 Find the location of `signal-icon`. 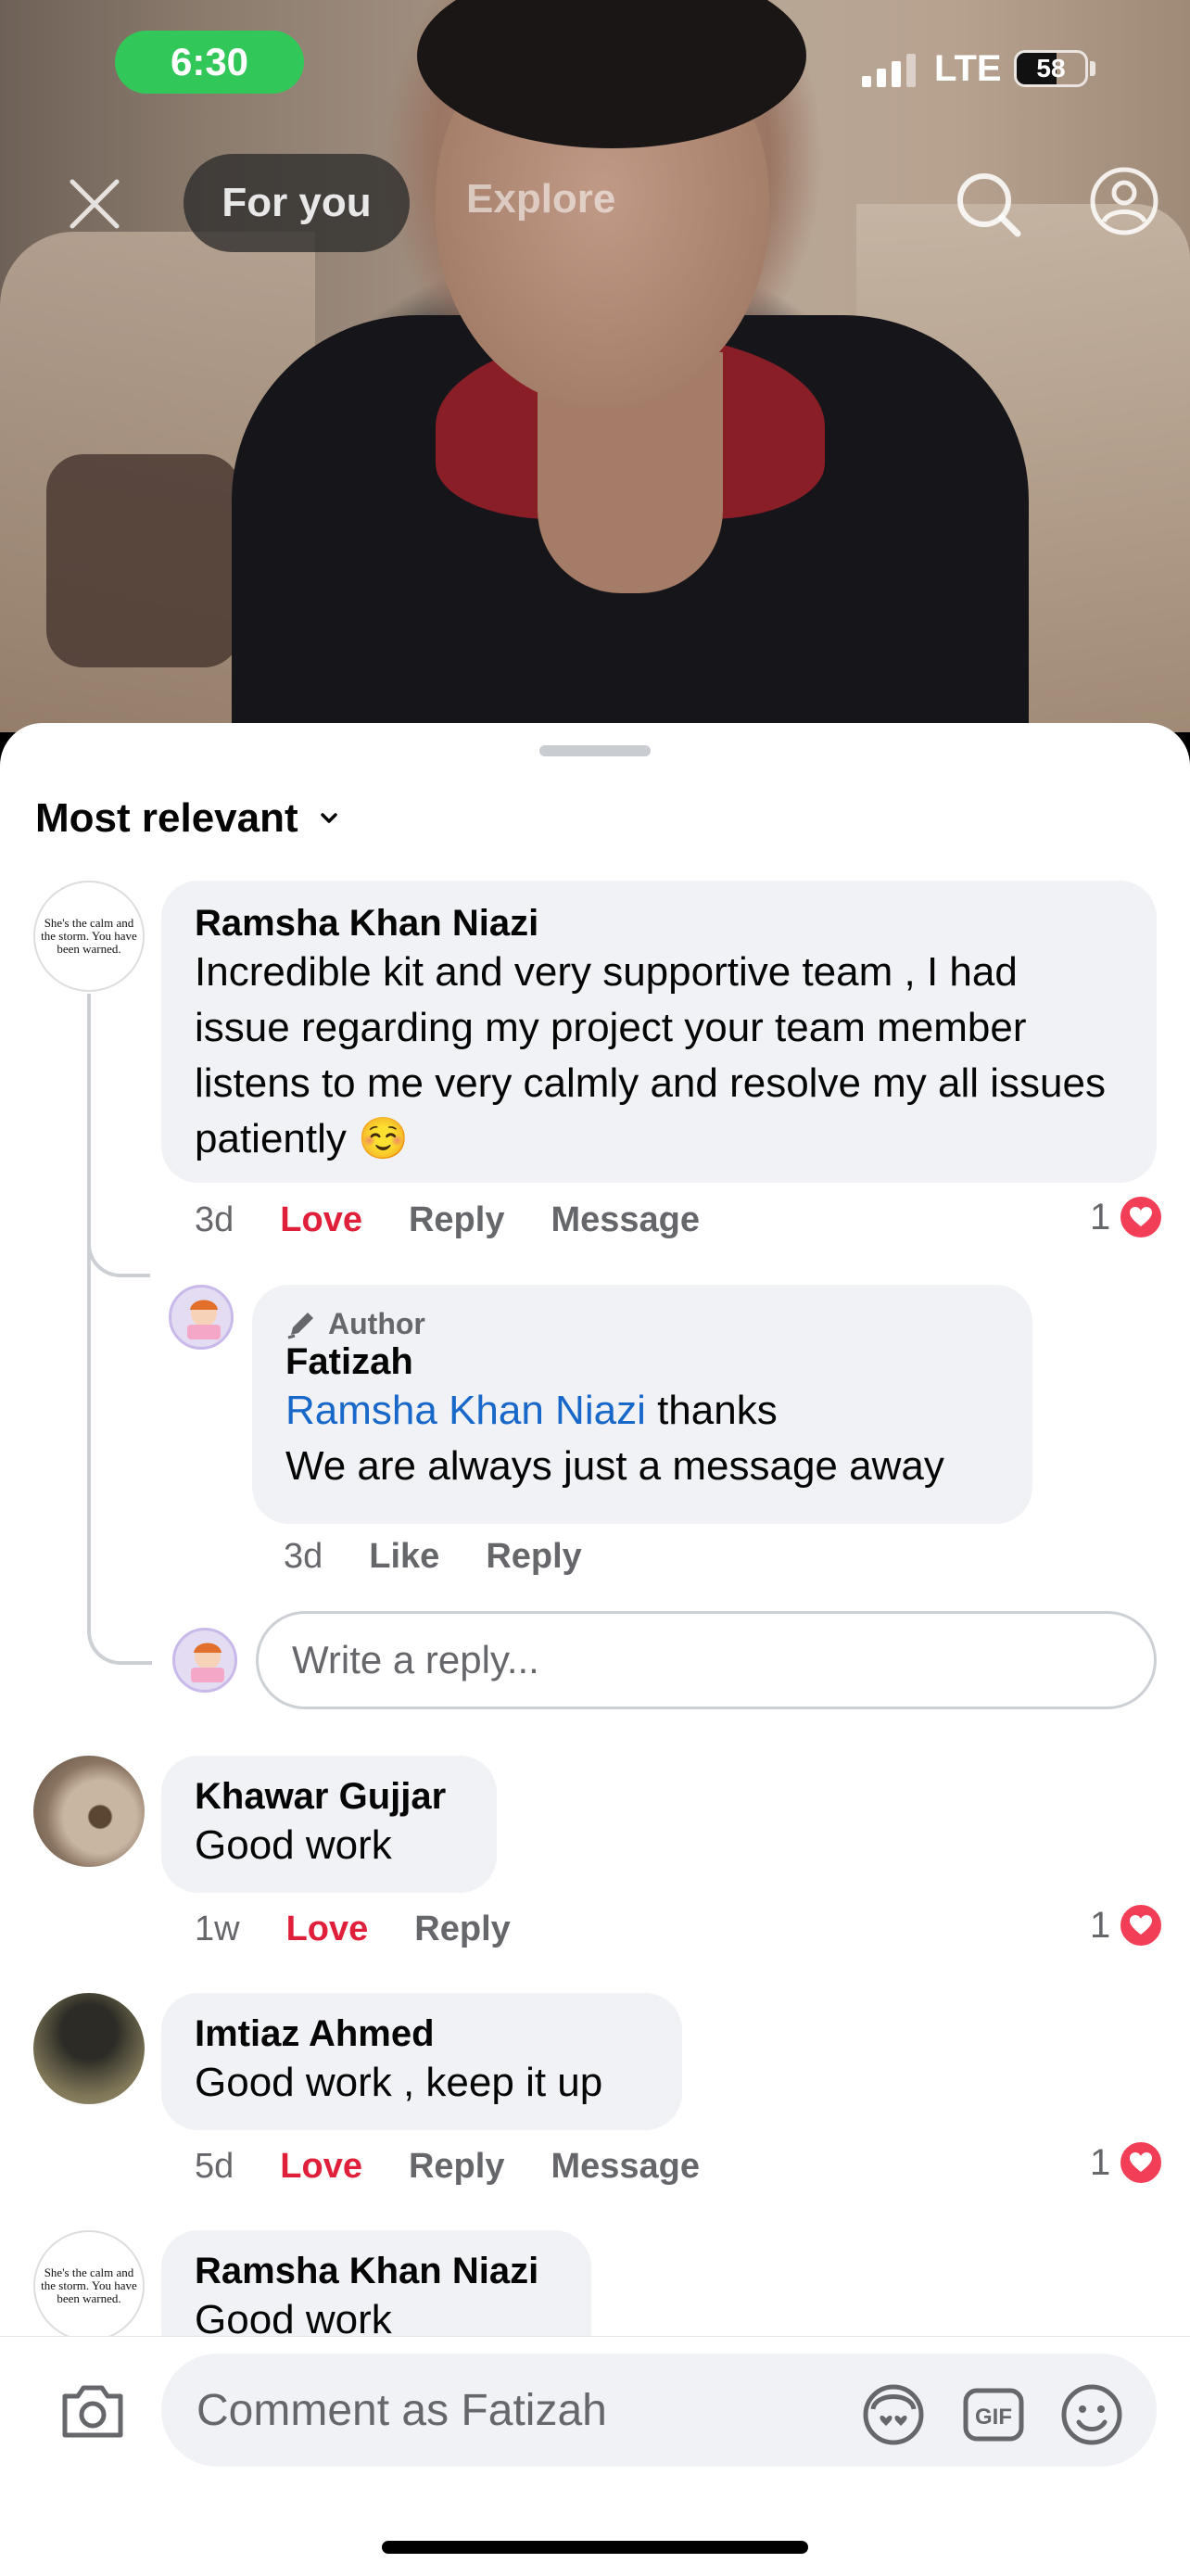

signal-icon is located at coordinates (889, 70).